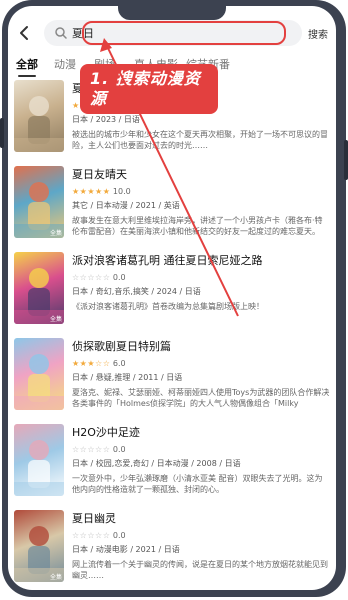  I want to click on rating-score: 6.0, so click(119, 363).